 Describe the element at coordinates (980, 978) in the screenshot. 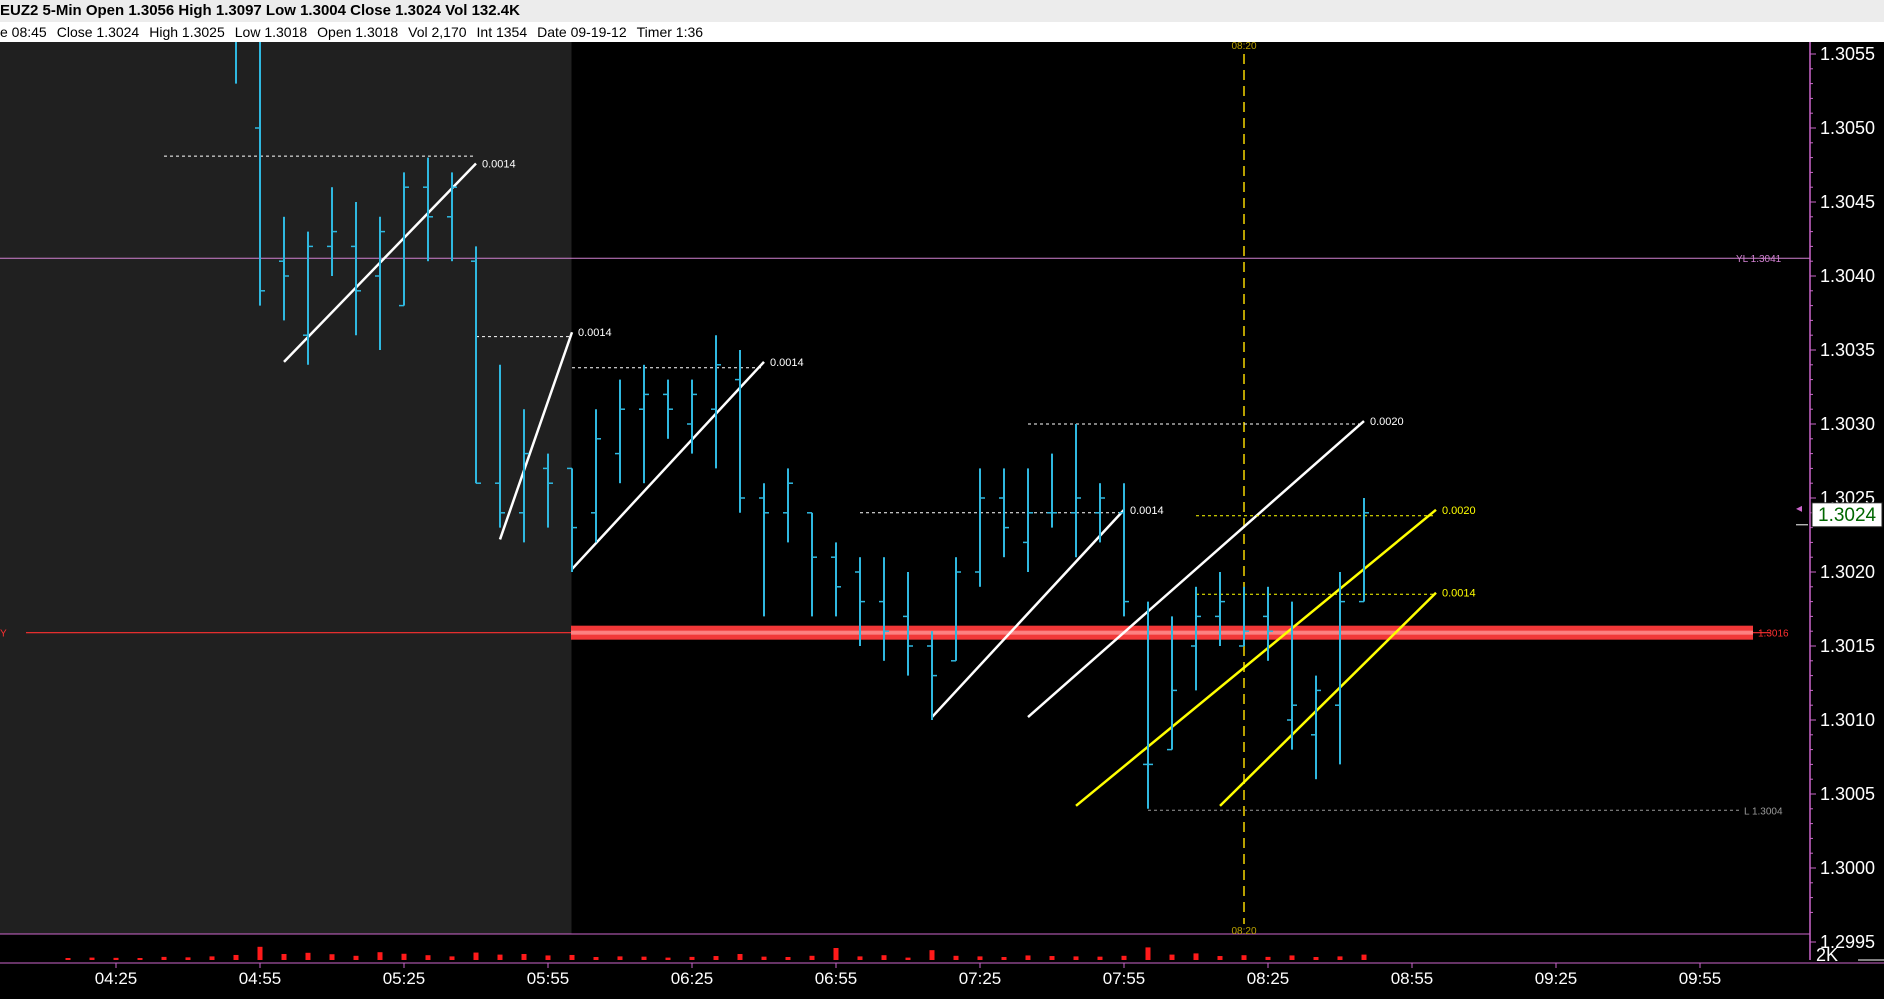

I see `time-tick-label: 07:25` at that location.